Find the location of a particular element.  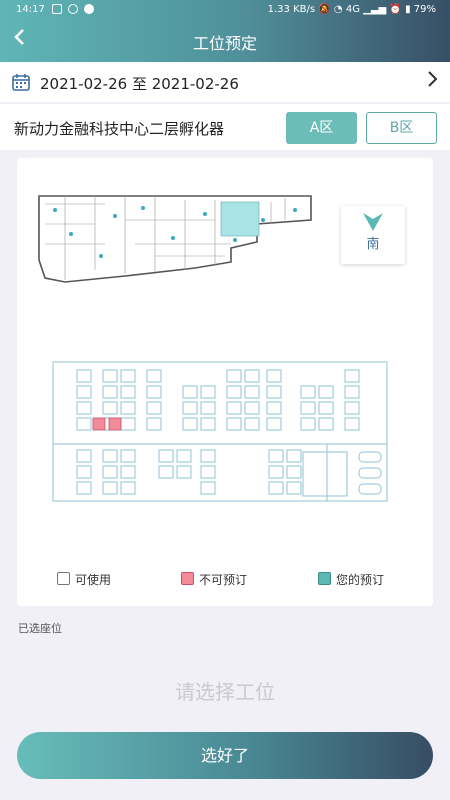

overview-map is located at coordinates (175, 240).